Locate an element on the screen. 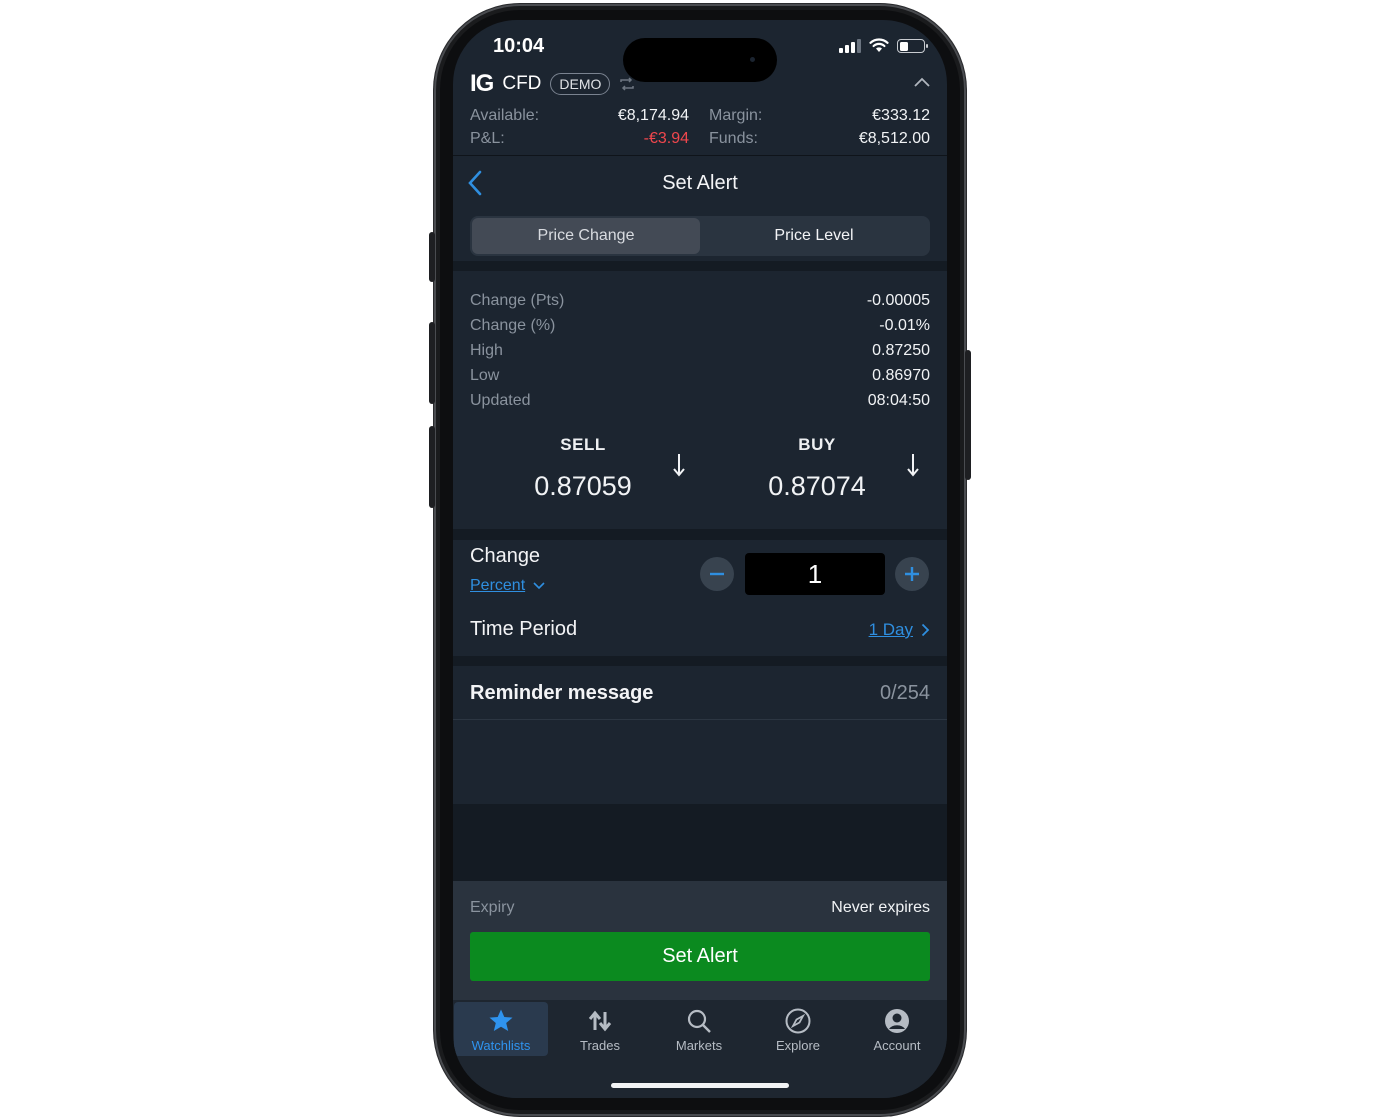  tab-watchlists: Watchlists is located at coordinates (501, 1029).